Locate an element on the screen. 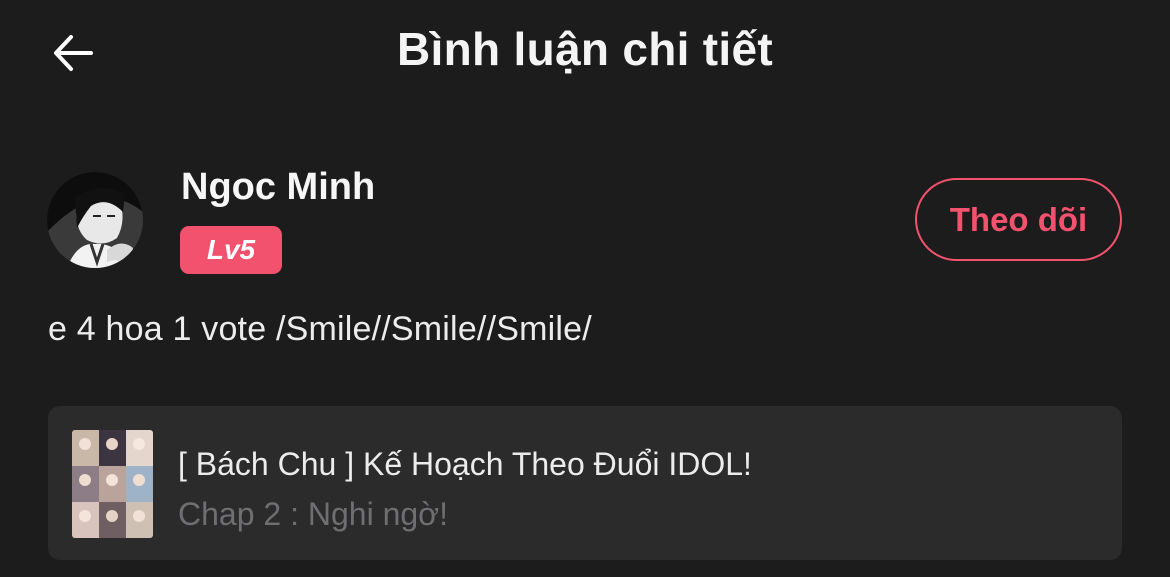  avatar-image is located at coordinates (95, 220).